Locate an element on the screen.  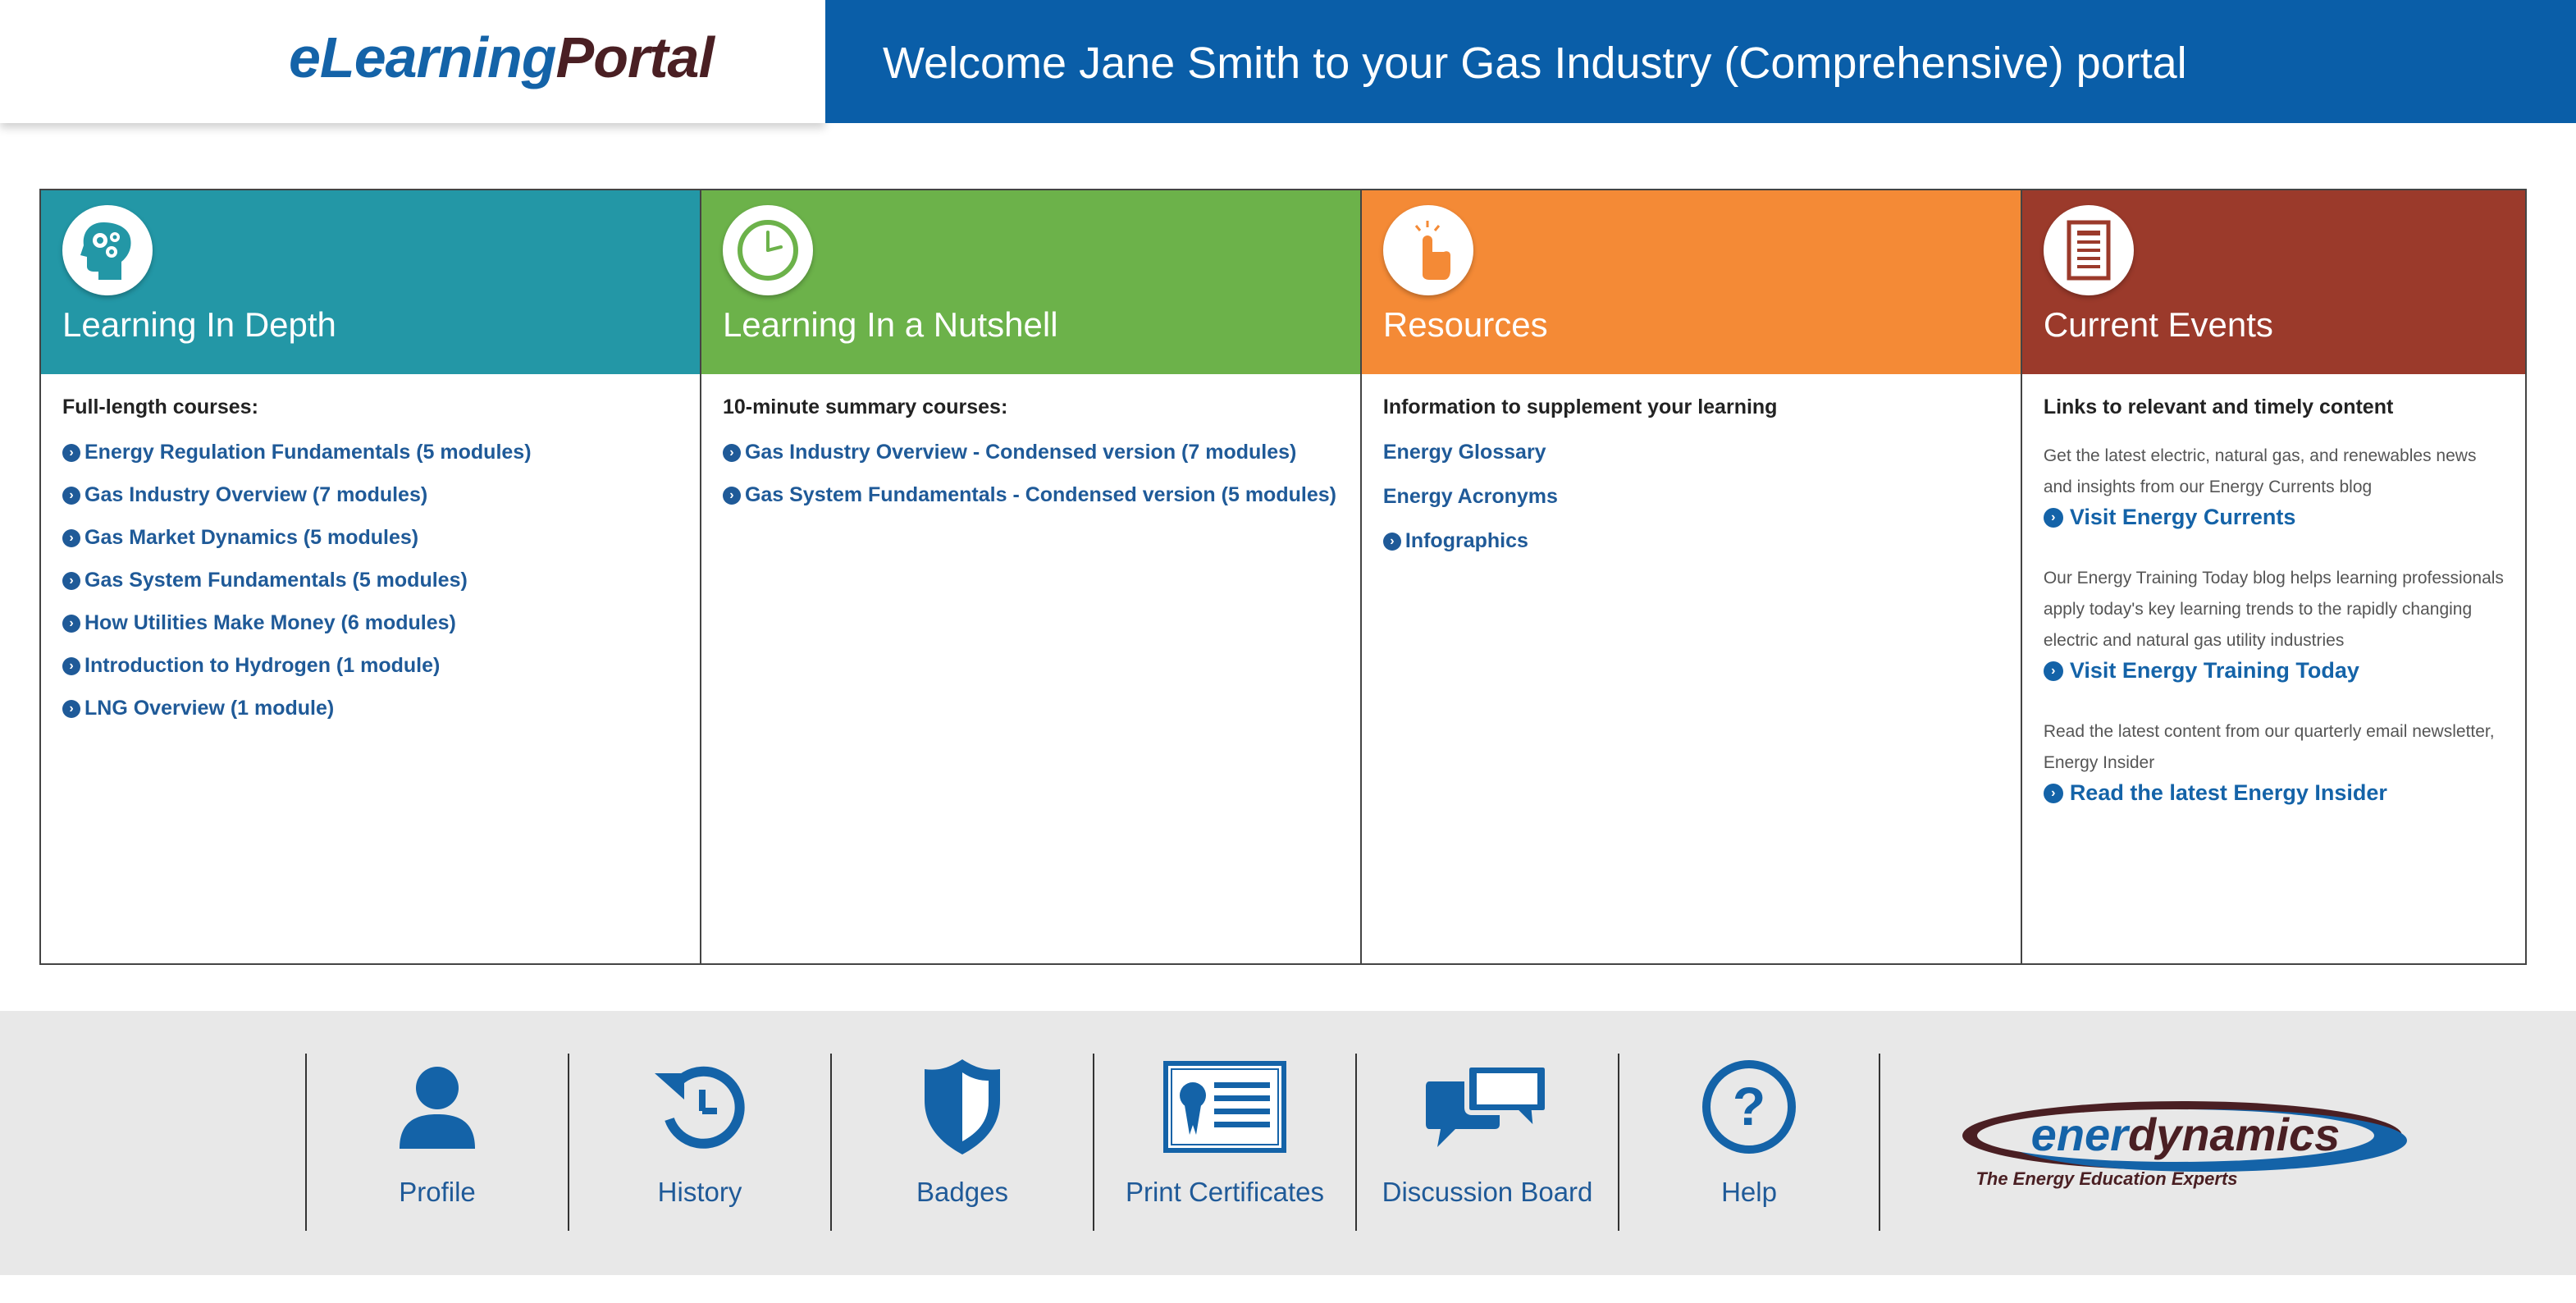
course-link: › Introduction to Hydrogen (1 module) is located at coordinates (370, 666).